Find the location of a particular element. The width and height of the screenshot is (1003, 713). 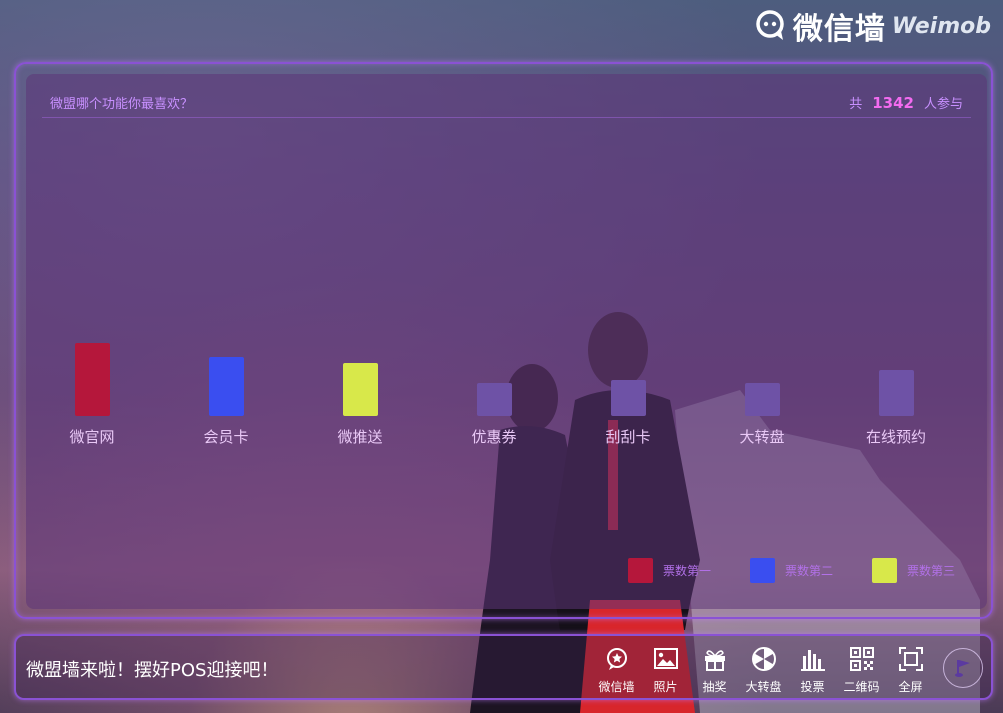

brand-sub: Weimob is located at coordinates (941, 26).